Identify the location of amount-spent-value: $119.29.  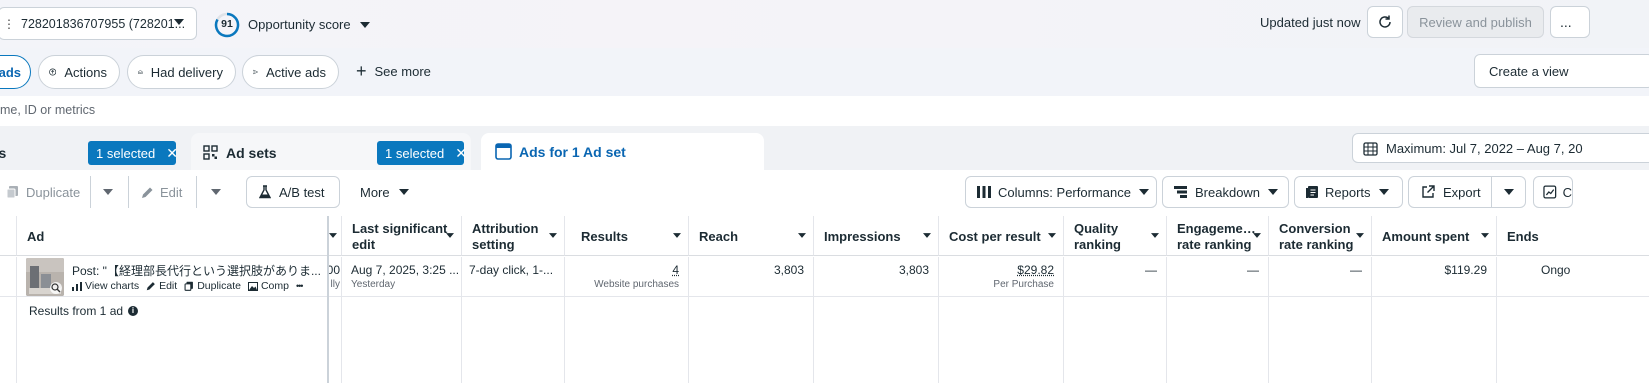
(1466, 270).